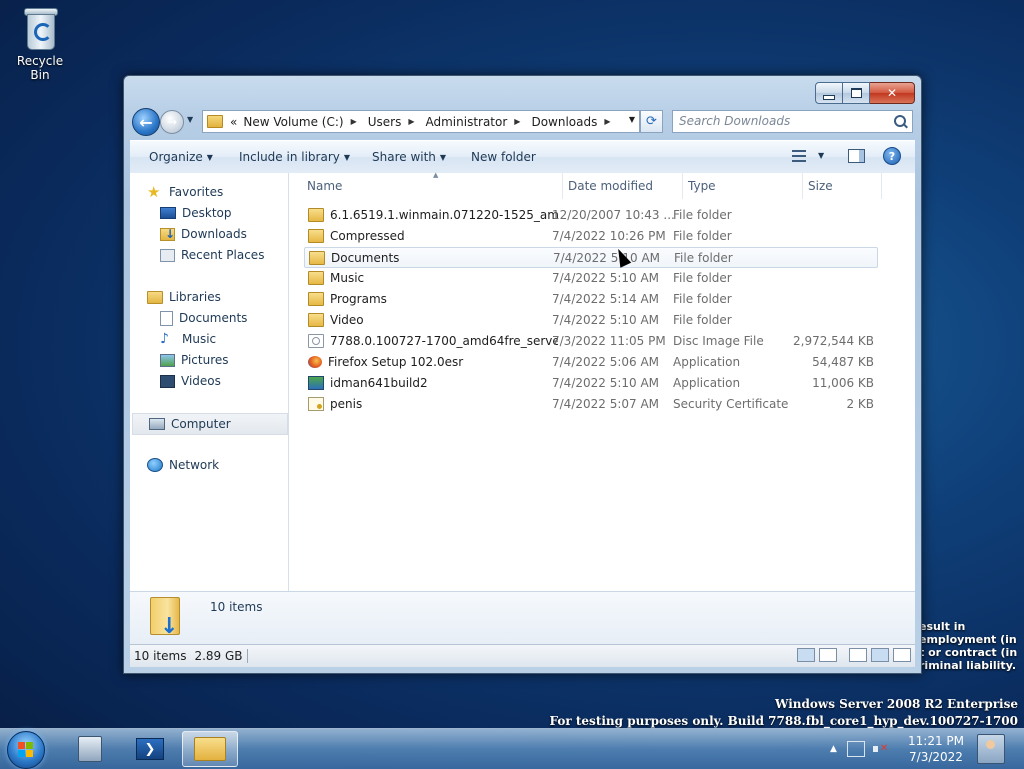  What do you see at coordinates (591, 299) in the screenshot?
I see `table-row: Programs 7/4/2022 5:14 AM File folder` at bounding box center [591, 299].